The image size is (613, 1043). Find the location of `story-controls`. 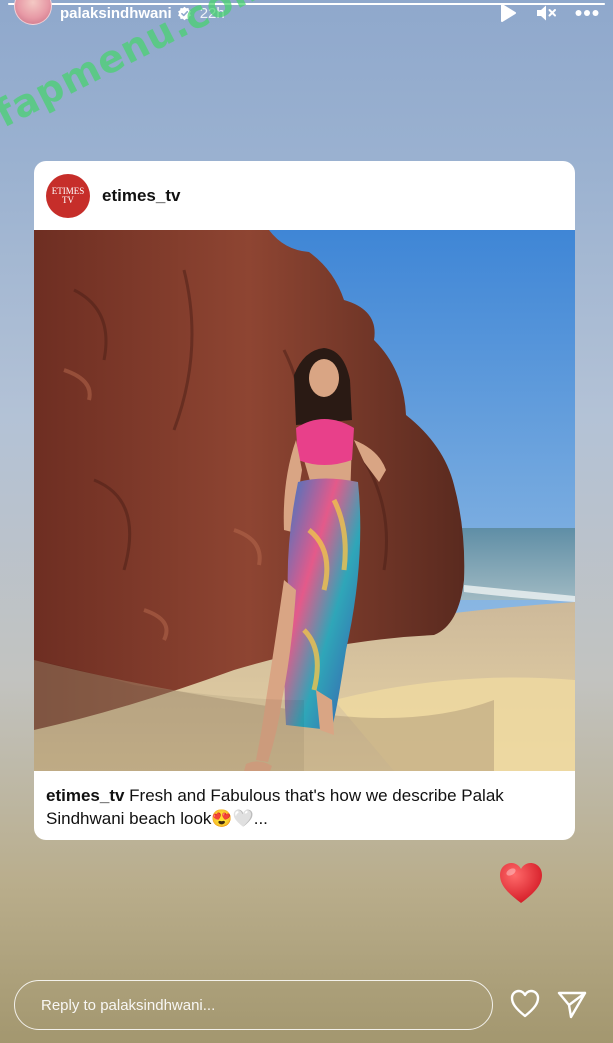

story-controls is located at coordinates (549, 13).